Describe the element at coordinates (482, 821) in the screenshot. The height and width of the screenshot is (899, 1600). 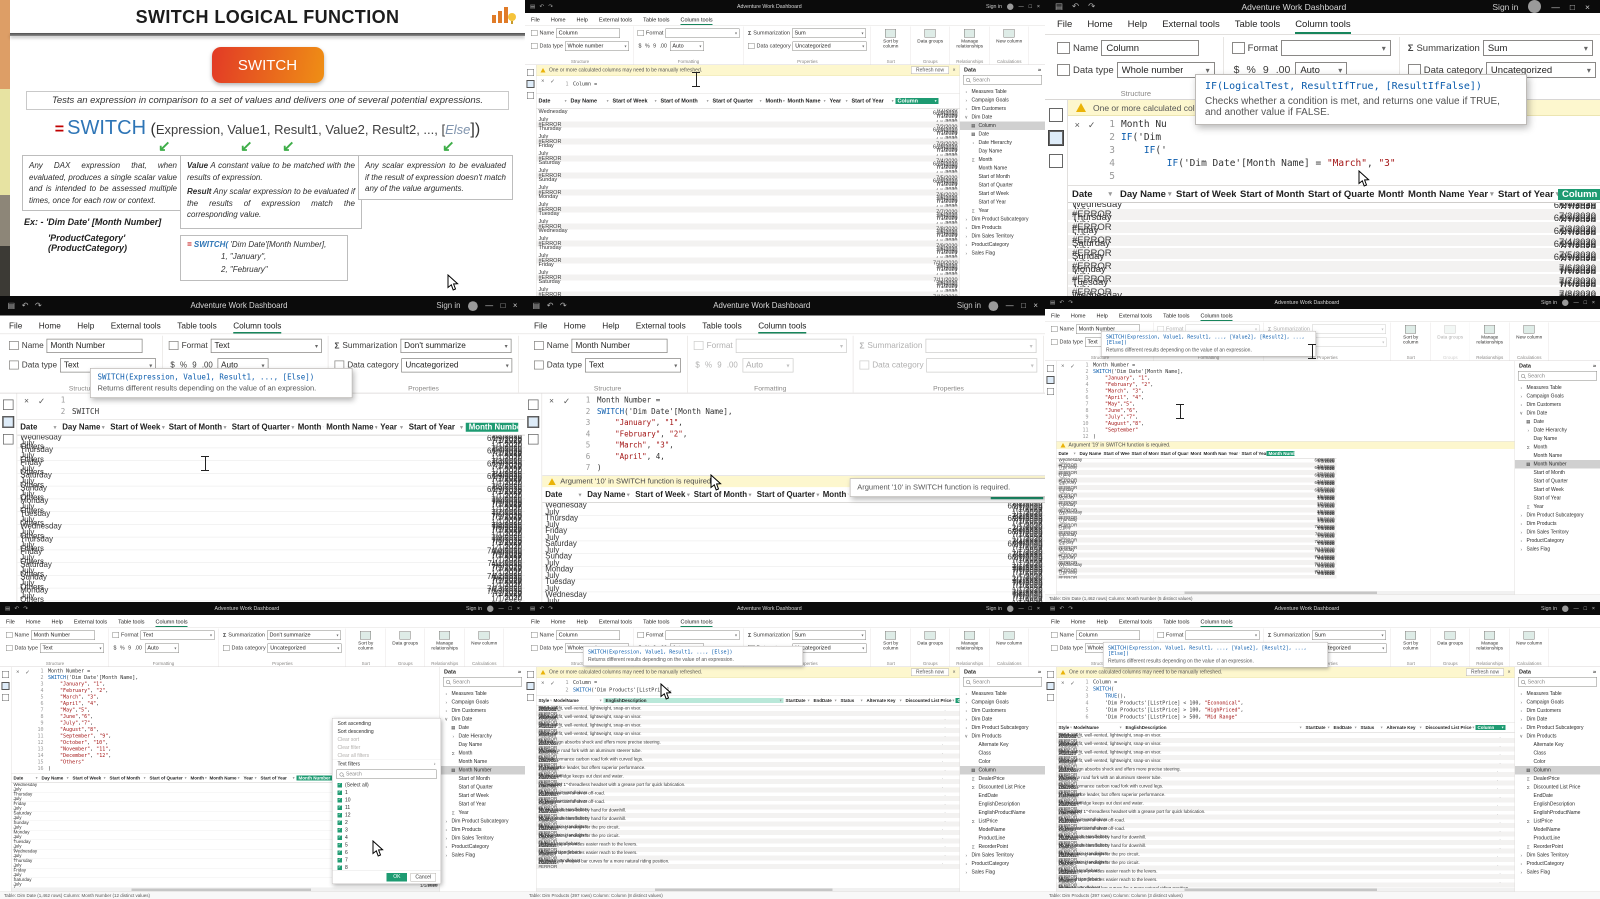
I see `field-item: › Dim Product Subcategory` at that location.